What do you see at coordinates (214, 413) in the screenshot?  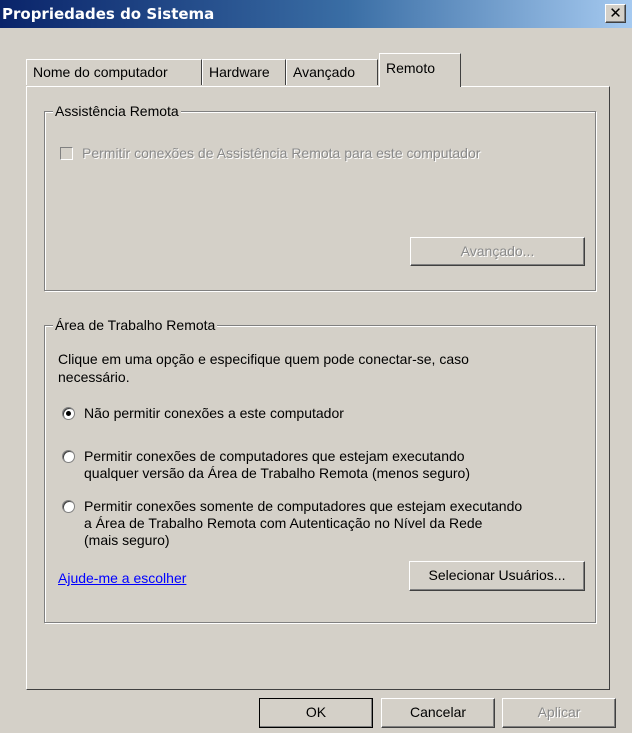 I see `radio-deny-connections-label: Não permitir conexões a este computador` at bounding box center [214, 413].